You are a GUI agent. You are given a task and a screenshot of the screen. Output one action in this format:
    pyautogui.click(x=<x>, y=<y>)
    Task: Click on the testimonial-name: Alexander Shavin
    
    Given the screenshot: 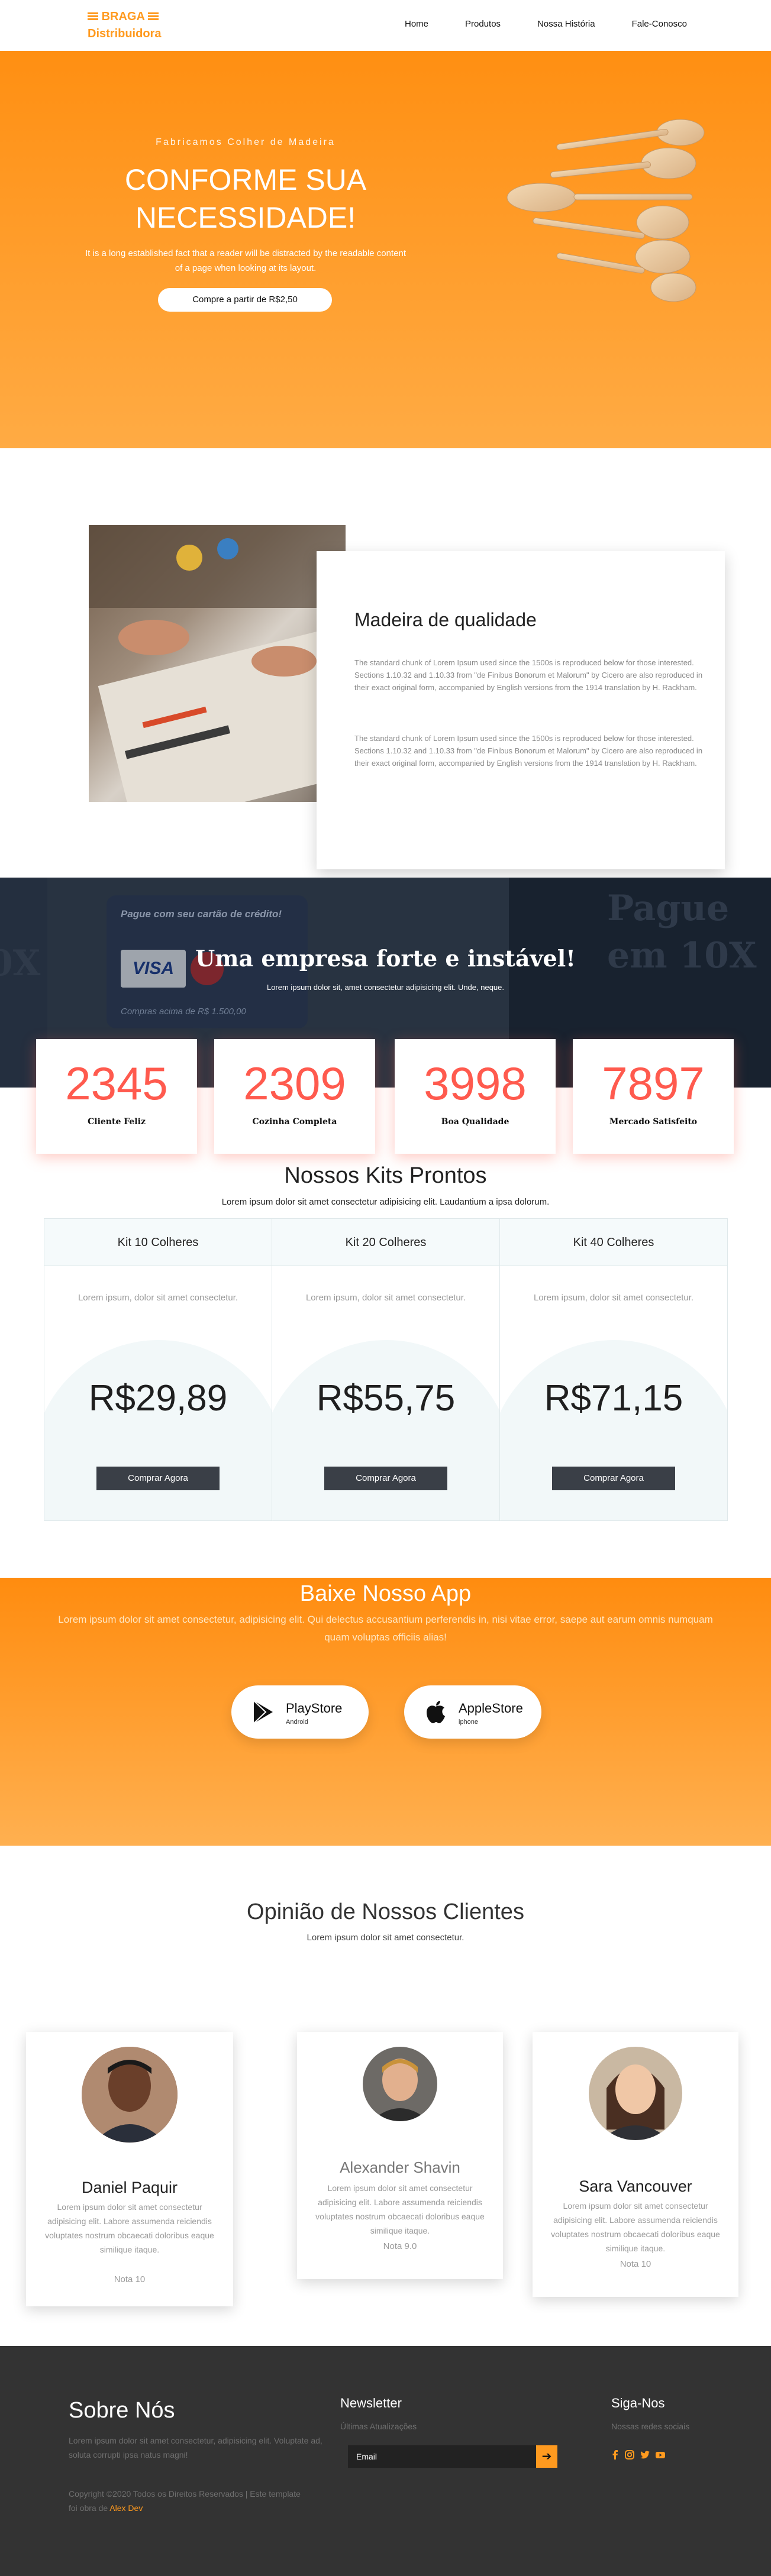 What is the action you would take?
    pyautogui.click(x=400, y=2167)
    